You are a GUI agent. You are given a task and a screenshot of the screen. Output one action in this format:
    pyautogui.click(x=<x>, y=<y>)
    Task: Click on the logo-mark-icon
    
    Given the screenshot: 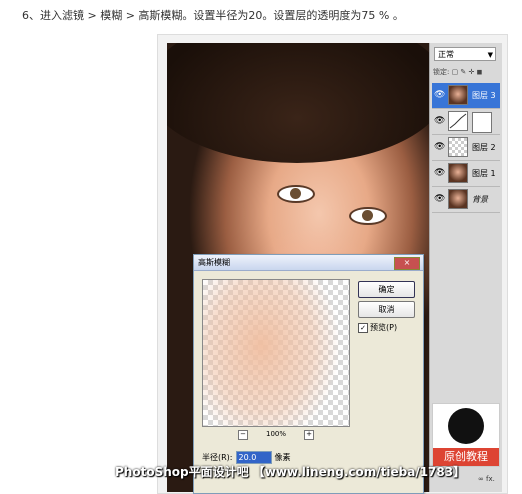 What is the action you would take?
    pyautogui.click(x=466, y=426)
    